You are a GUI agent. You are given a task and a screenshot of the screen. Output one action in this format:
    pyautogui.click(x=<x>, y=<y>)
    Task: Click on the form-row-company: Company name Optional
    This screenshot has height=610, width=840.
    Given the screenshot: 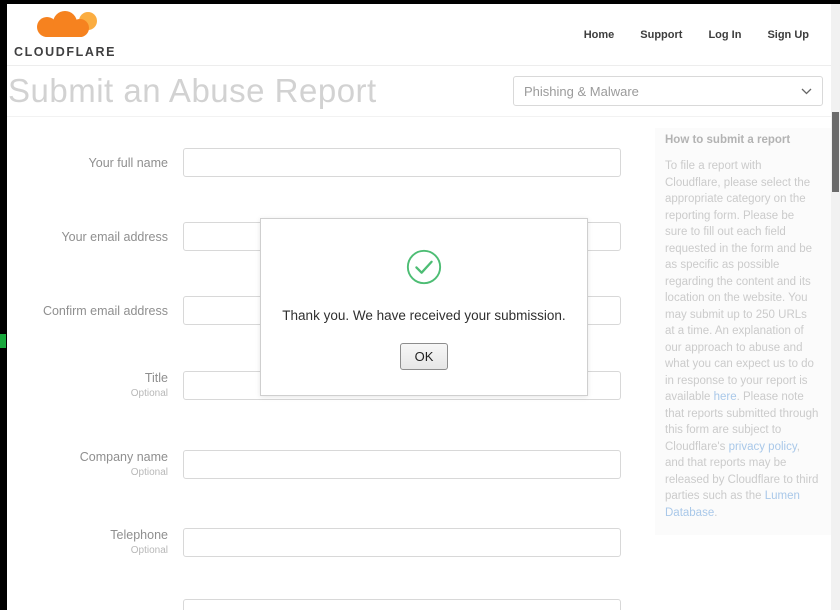 What is the action you would take?
    pyautogui.click(x=314, y=464)
    